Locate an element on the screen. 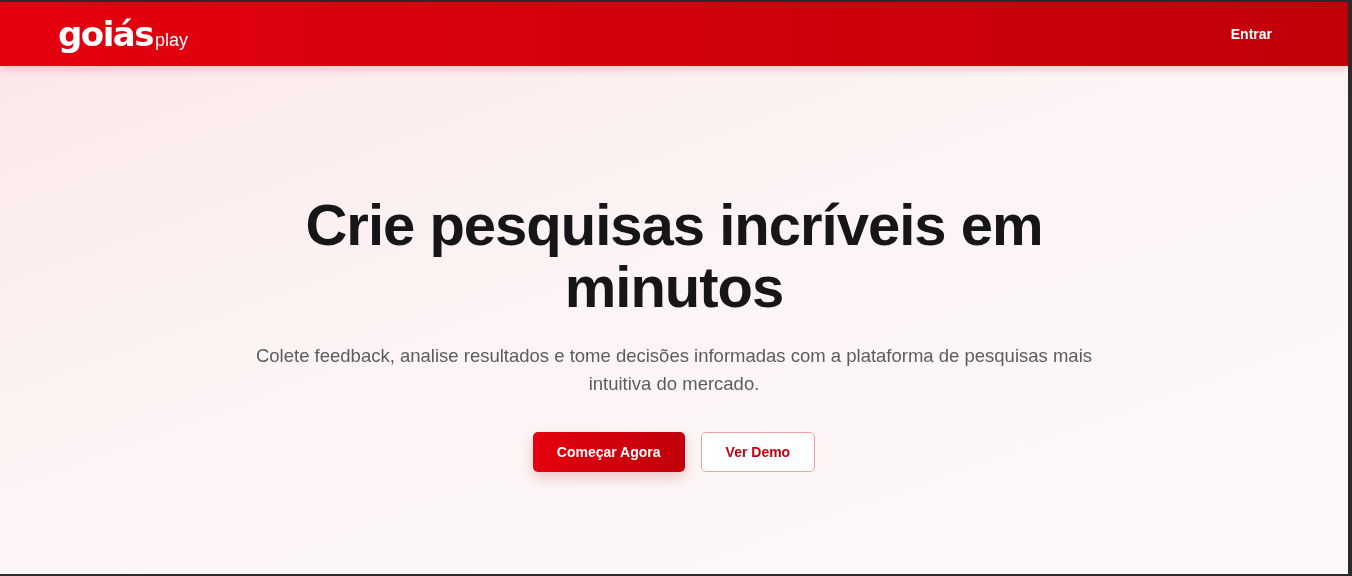 This screenshot has width=1352, height=576. demo-button: Ver Demo is located at coordinates (758, 452).